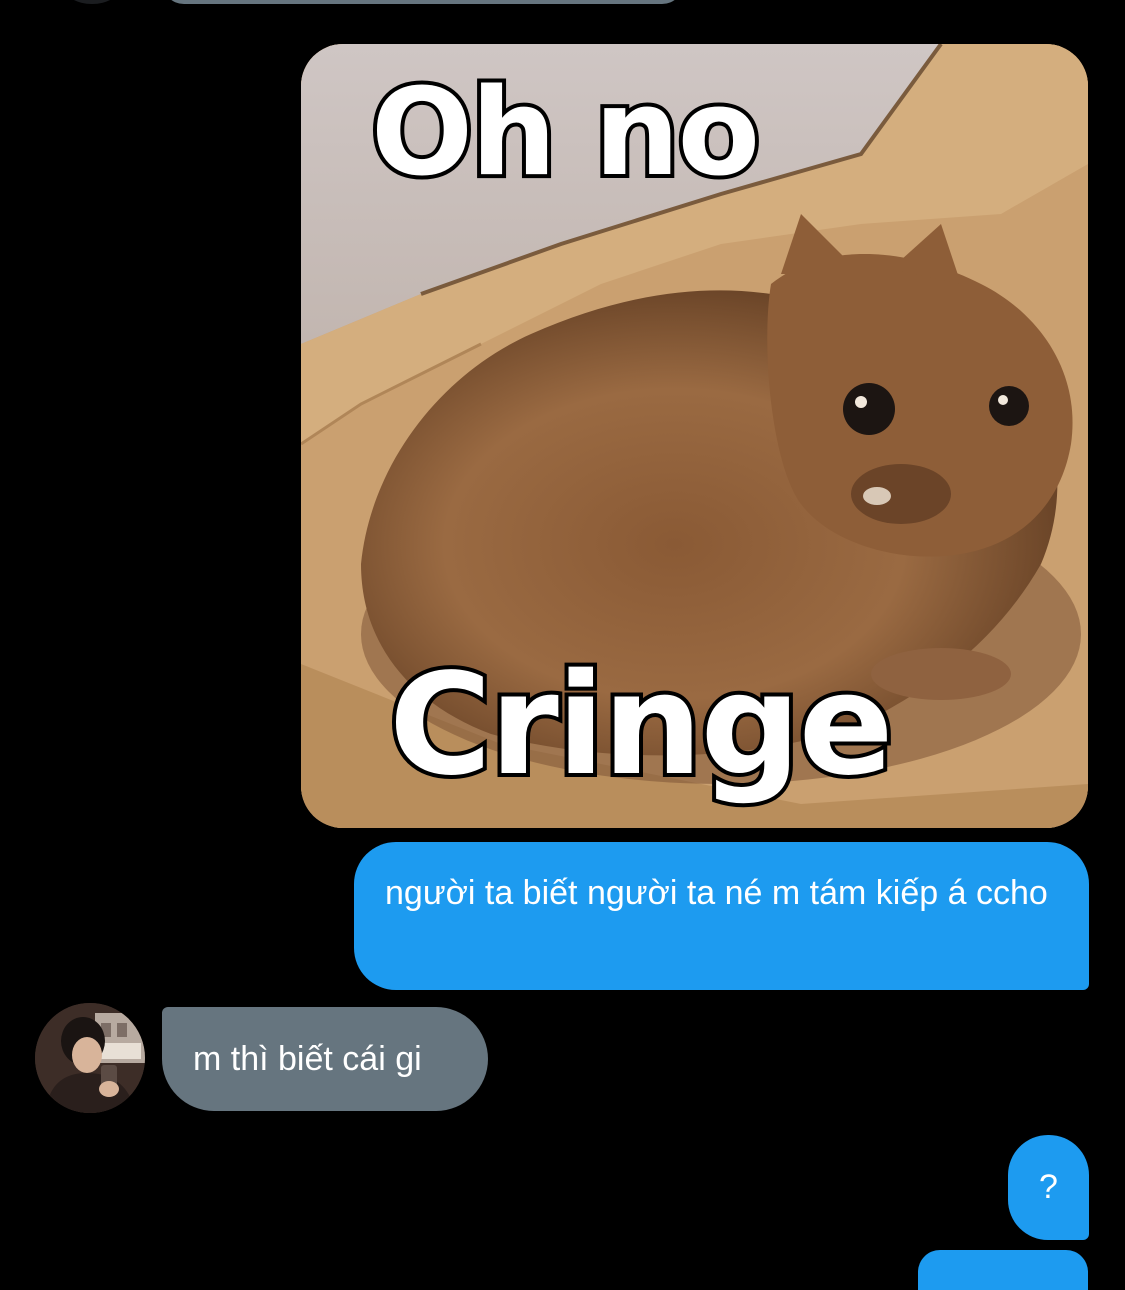  I want to click on meme-caption-top: Oh no, so click(565, 133).